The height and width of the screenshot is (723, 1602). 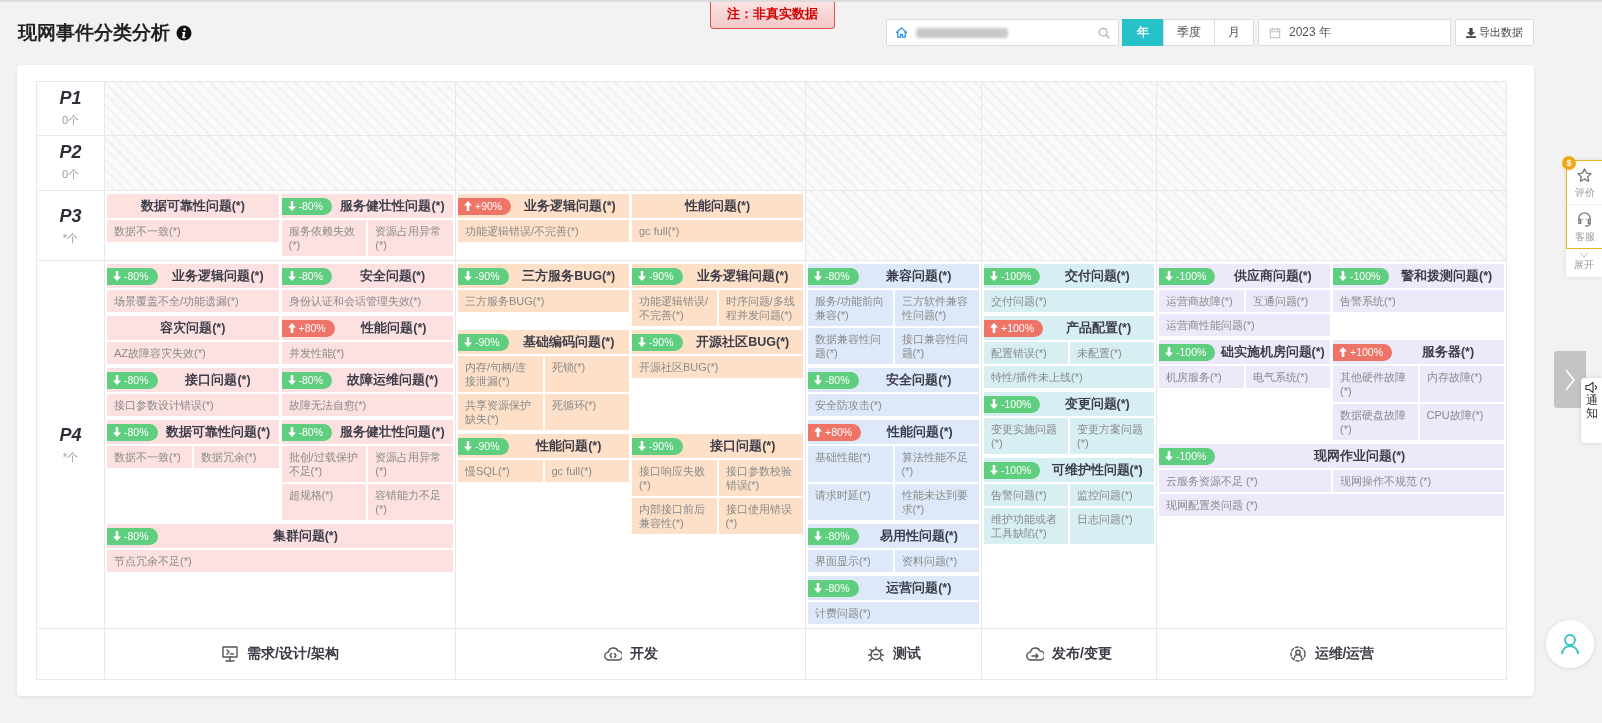 What do you see at coordinates (1189, 32) in the screenshot?
I see `period-tab: 季度` at bounding box center [1189, 32].